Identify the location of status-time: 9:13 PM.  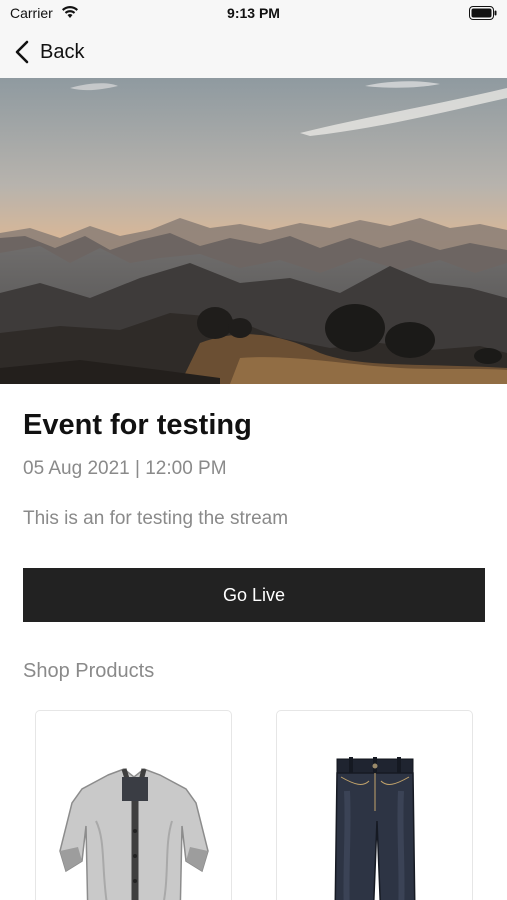
(253, 13).